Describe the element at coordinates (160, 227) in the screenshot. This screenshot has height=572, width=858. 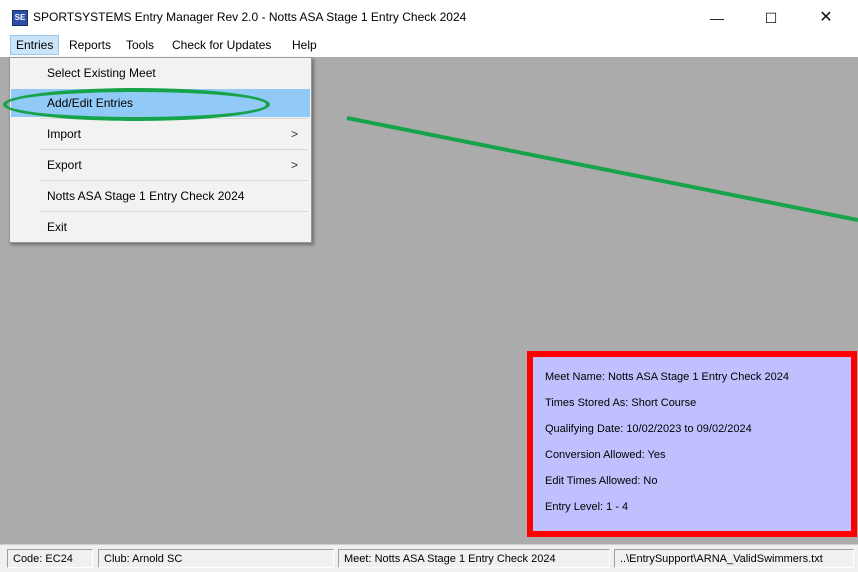
I see `menu-item-exit: Exit` at that location.